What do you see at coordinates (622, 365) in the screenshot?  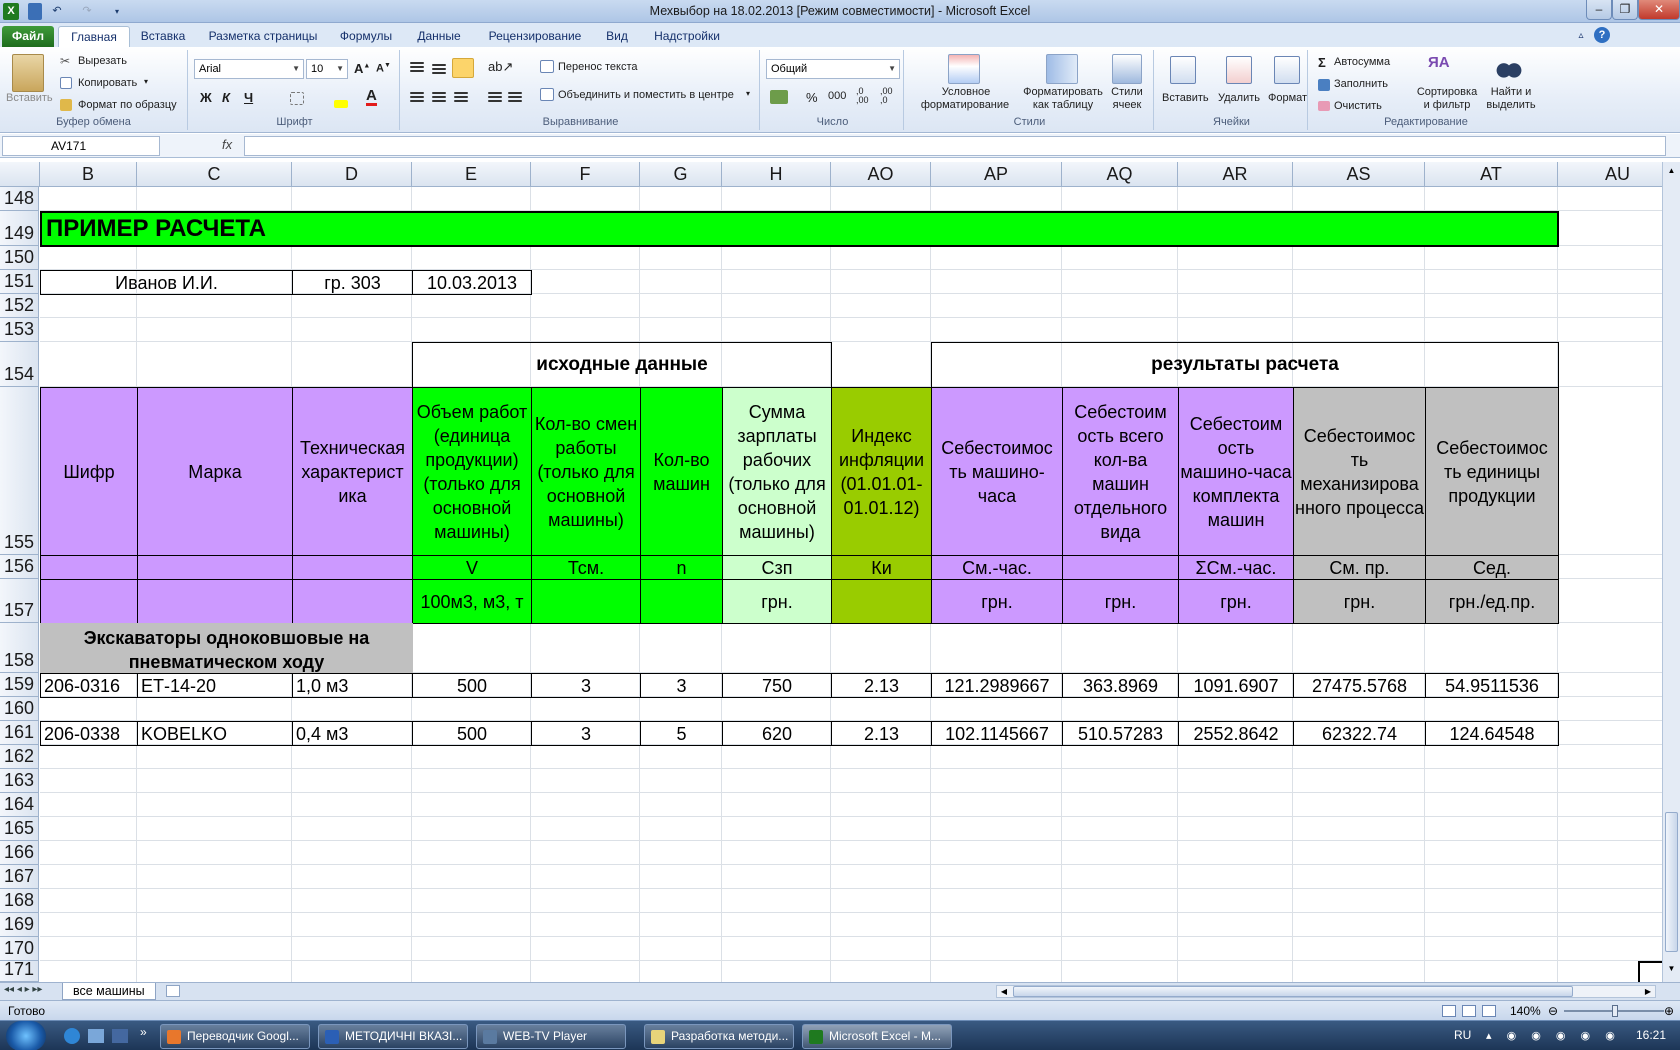 I see `section-input-data: исходные данные` at bounding box center [622, 365].